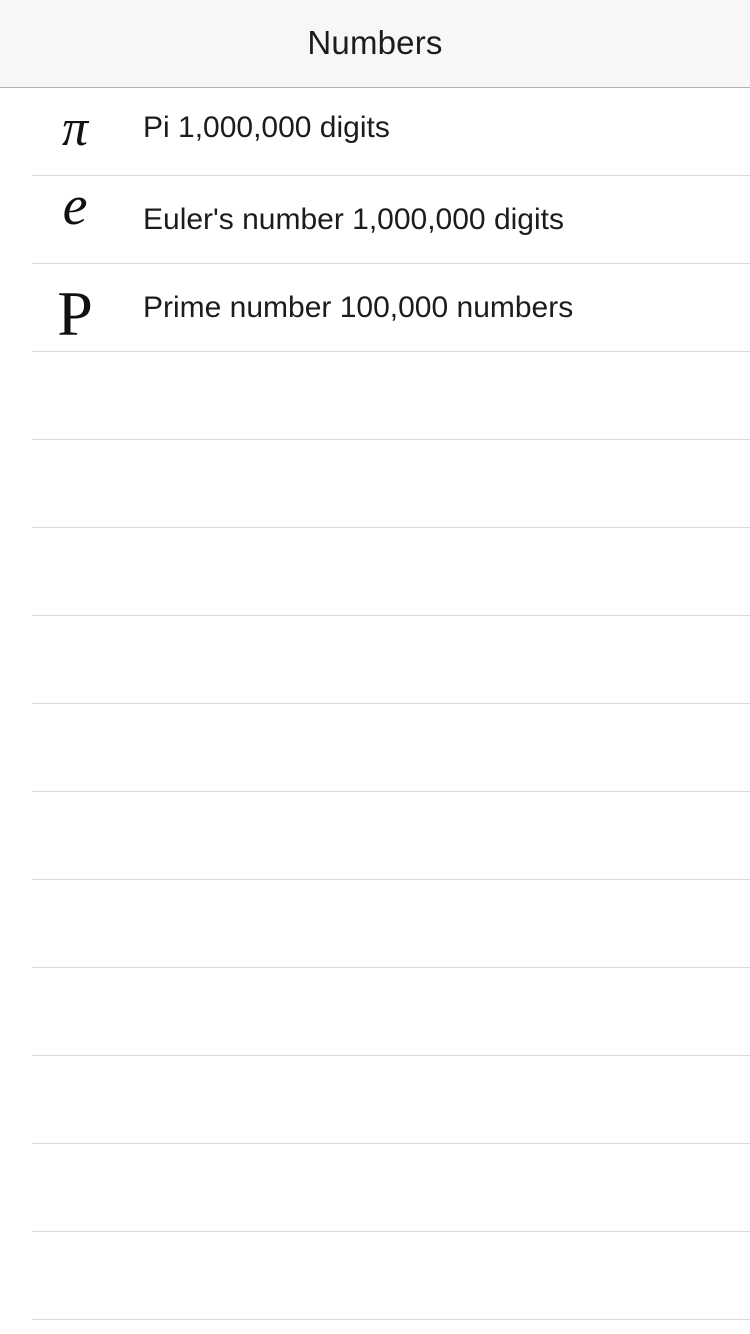  What do you see at coordinates (75, 313) in the screenshot?
I see `prime-p-icon: P` at bounding box center [75, 313].